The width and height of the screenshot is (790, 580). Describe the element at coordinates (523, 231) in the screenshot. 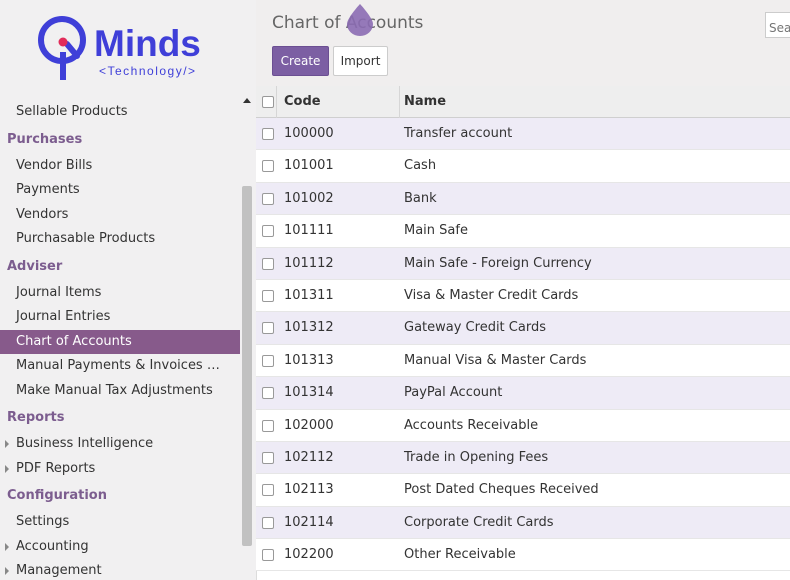

I see `table-row: 101111 Main Safe` at that location.